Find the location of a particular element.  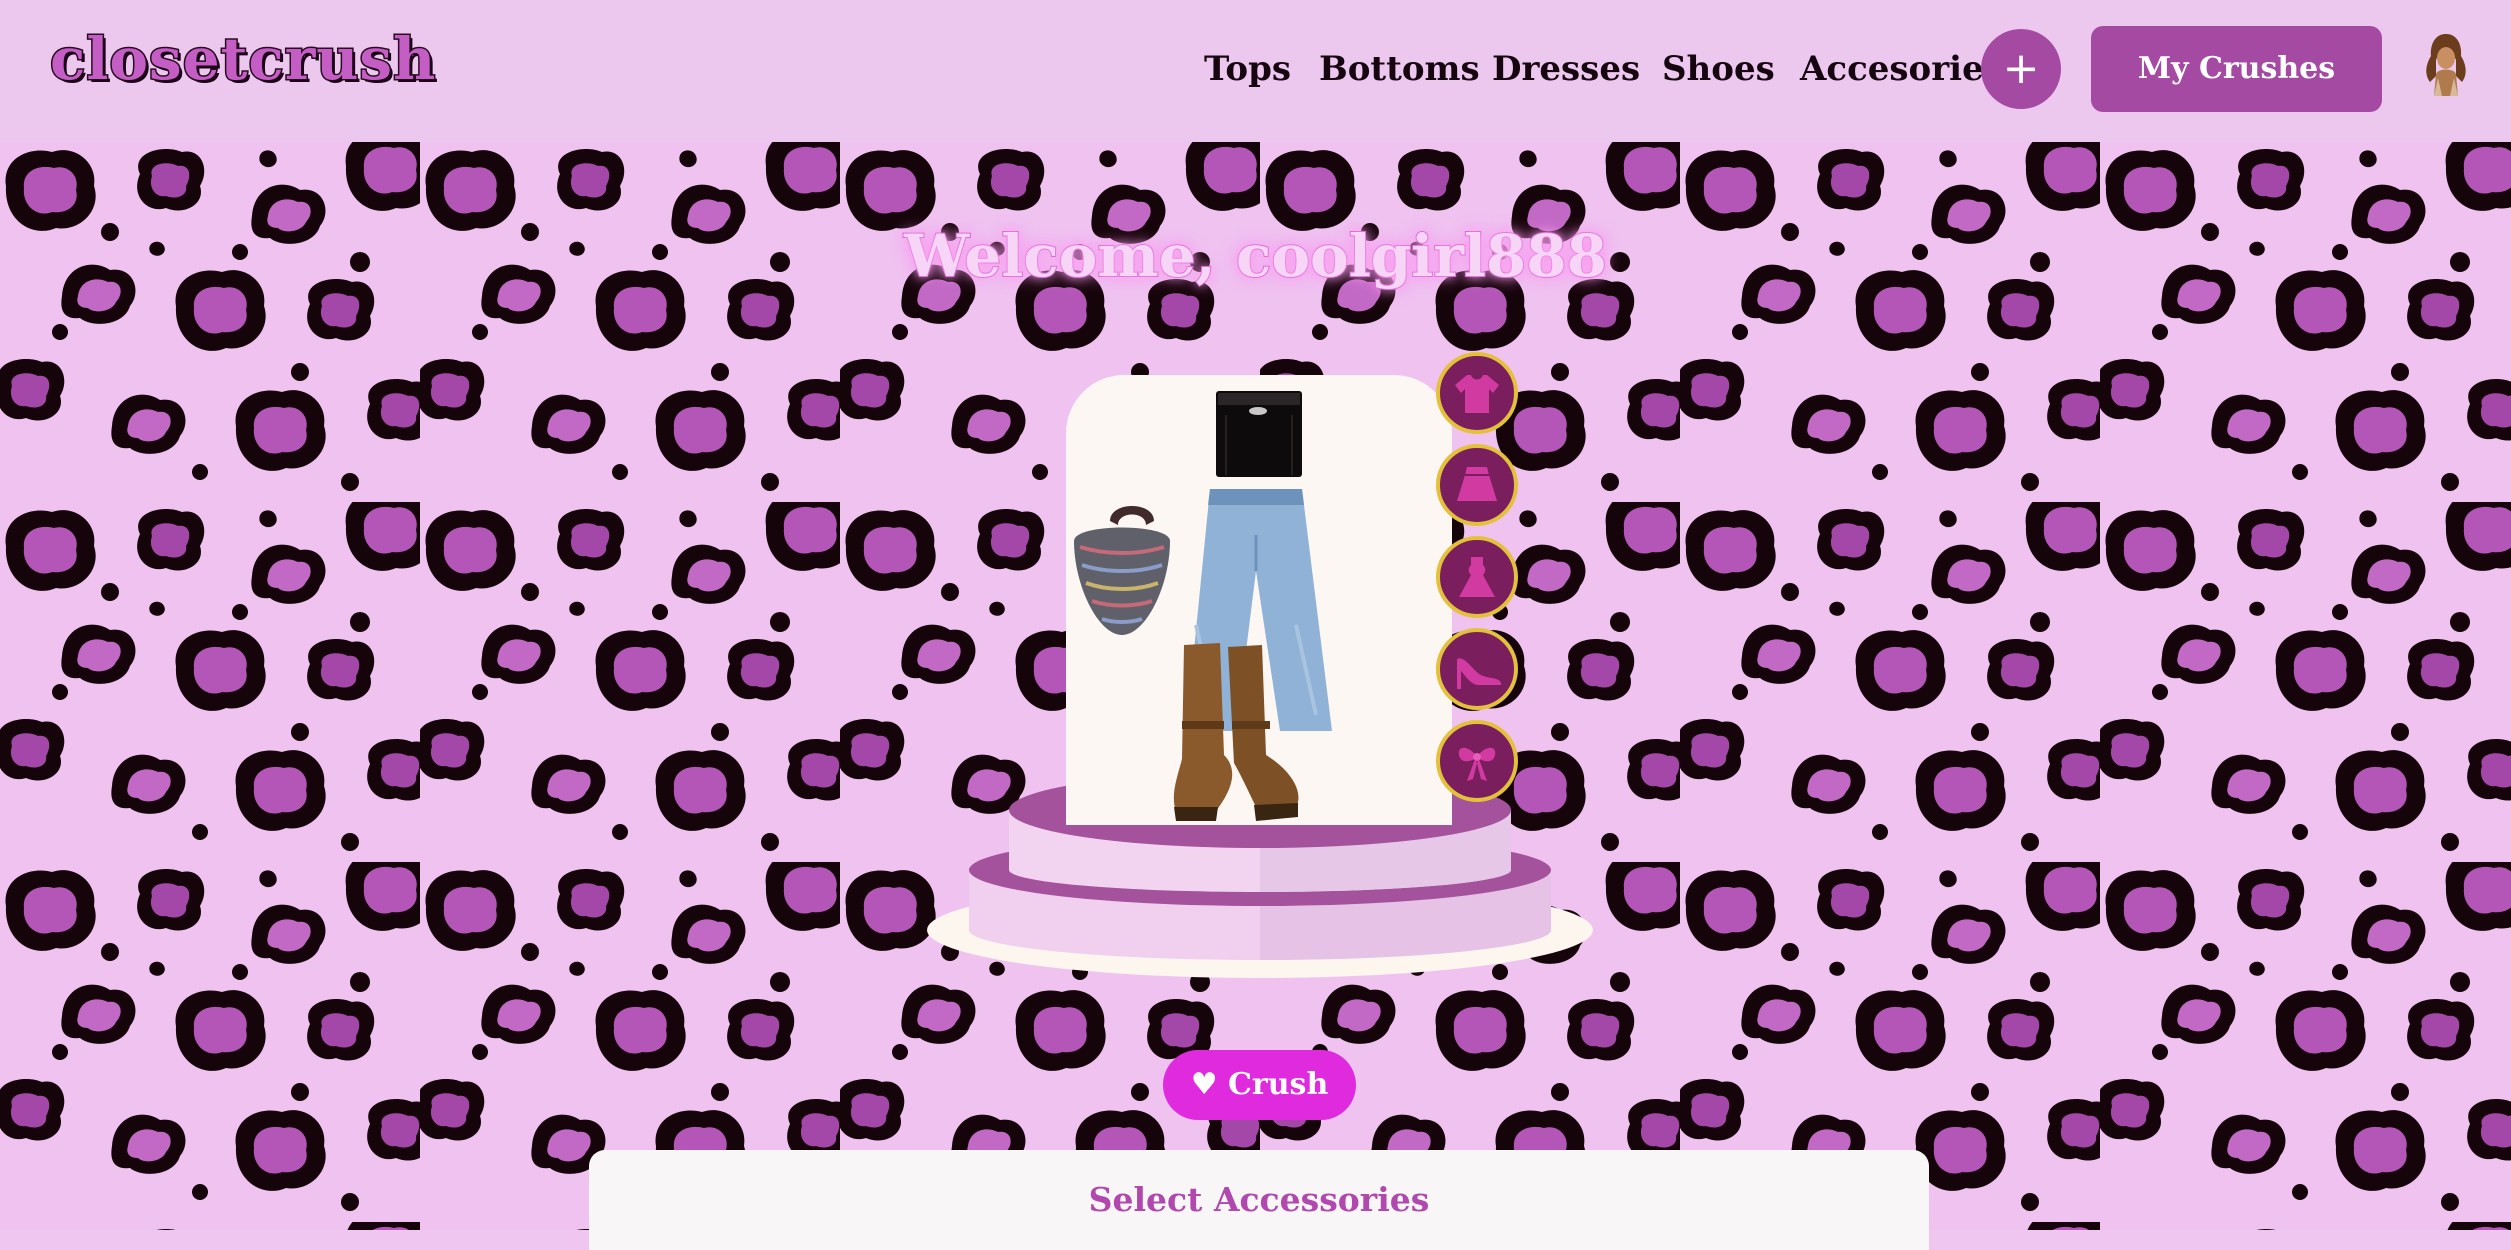

accessories-selection-panel: Select Accessories is located at coordinates (1259, 1200).